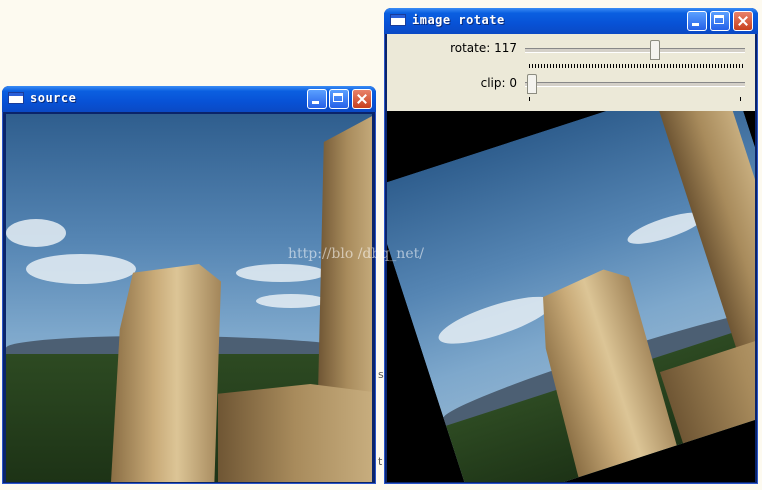 This screenshot has height=490, width=762. What do you see at coordinates (571, 21) in the screenshot?
I see `rotate-titlebar: image rotate` at bounding box center [571, 21].